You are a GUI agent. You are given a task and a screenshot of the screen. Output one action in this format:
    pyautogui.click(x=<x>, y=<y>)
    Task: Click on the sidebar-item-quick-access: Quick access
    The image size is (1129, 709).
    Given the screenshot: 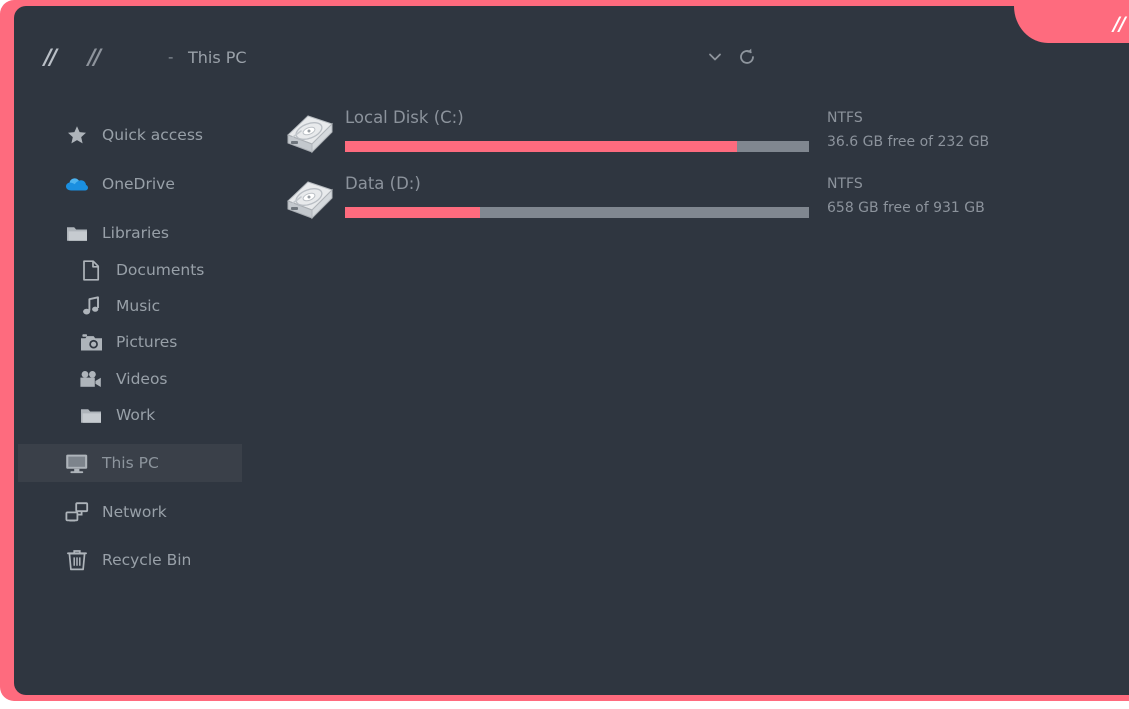 What is the action you would take?
    pyautogui.click(x=130, y=135)
    